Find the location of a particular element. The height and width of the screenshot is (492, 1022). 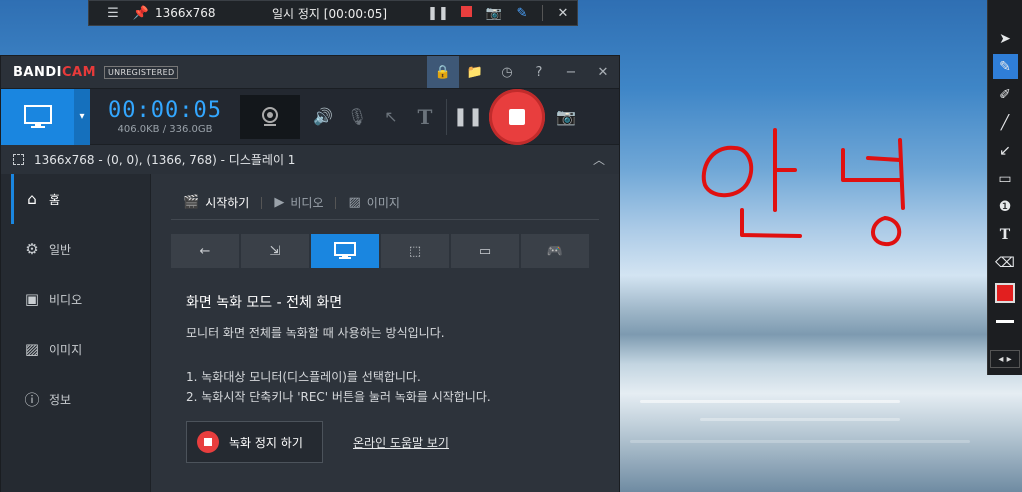

highlighter-icon: ✐ is located at coordinates (1005, 94).